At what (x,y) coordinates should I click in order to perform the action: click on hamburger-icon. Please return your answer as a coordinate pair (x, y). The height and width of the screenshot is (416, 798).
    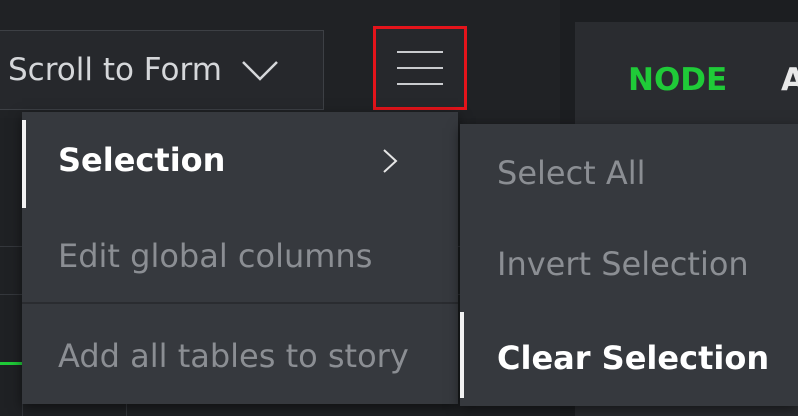
    Looking at the image, I should click on (420, 68).